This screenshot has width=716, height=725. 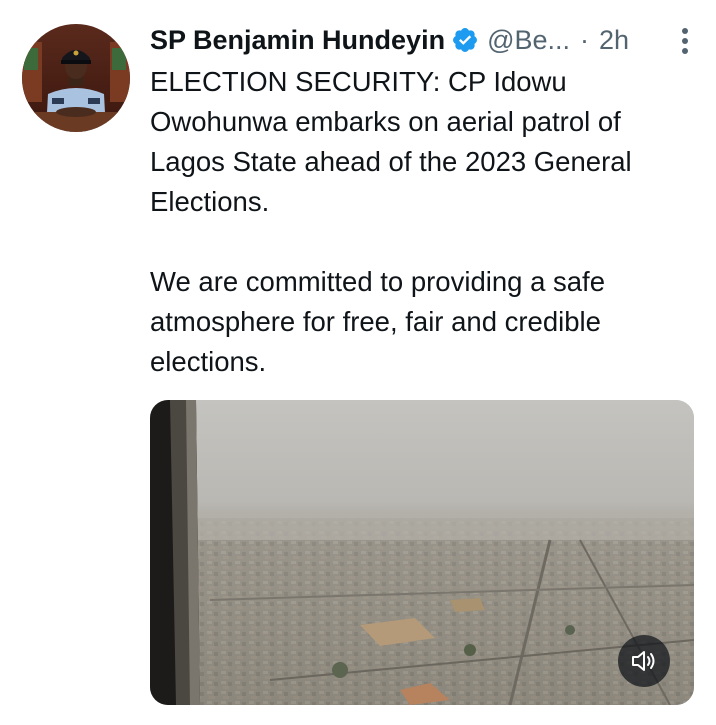 What do you see at coordinates (465, 40) in the screenshot?
I see `verified-badge-icon` at bounding box center [465, 40].